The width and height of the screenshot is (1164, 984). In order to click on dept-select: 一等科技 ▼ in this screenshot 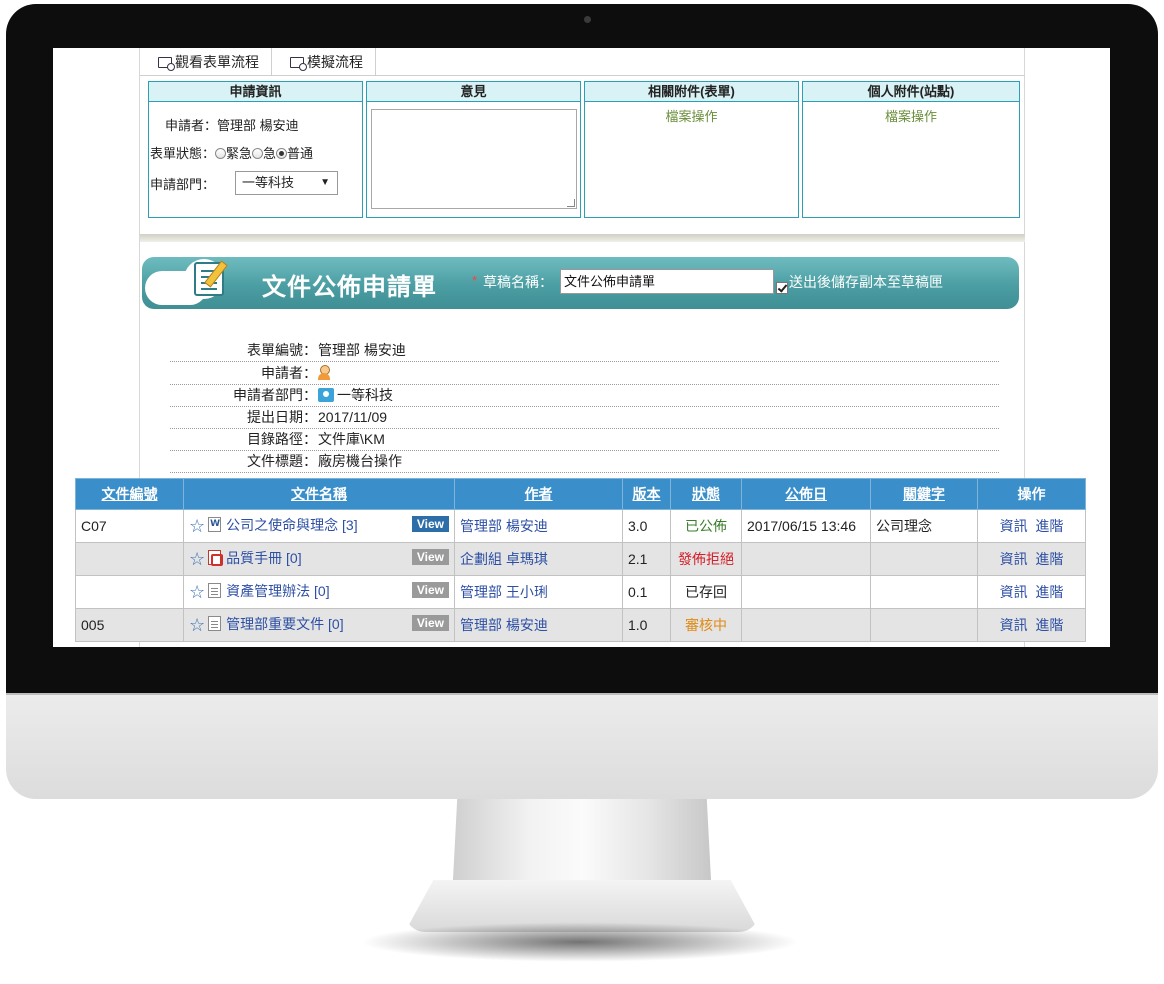, I will do `click(286, 183)`.